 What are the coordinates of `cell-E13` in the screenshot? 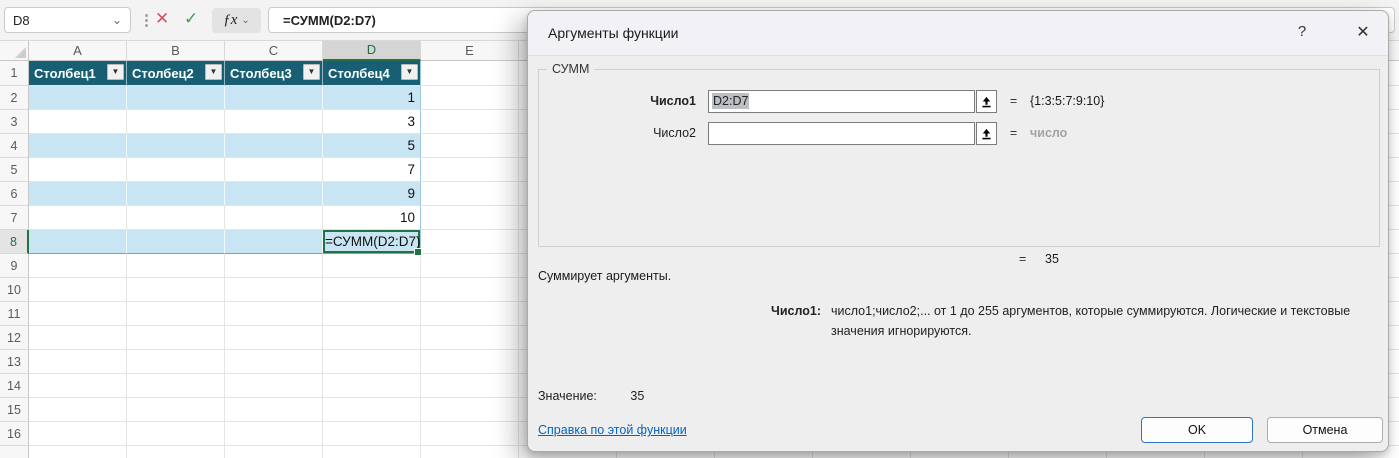 It's located at (470, 362).